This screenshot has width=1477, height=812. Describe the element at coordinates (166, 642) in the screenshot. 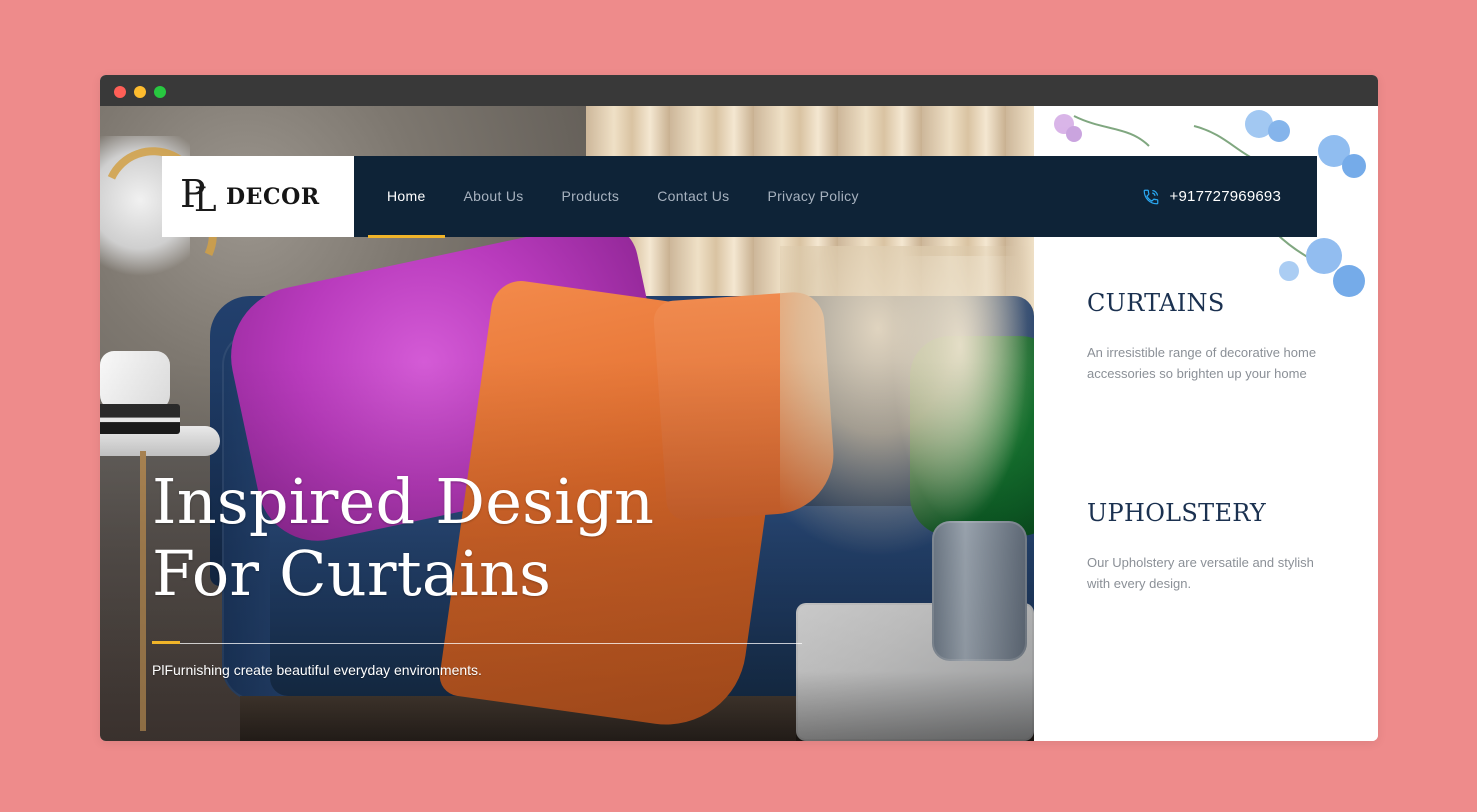

I see `hero-accent-line` at that location.